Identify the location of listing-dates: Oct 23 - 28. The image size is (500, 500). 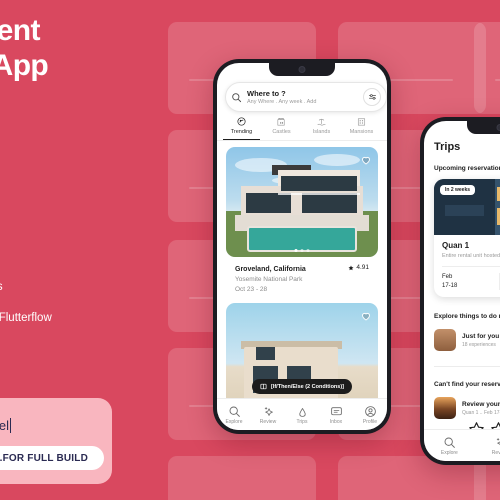
(251, 289).